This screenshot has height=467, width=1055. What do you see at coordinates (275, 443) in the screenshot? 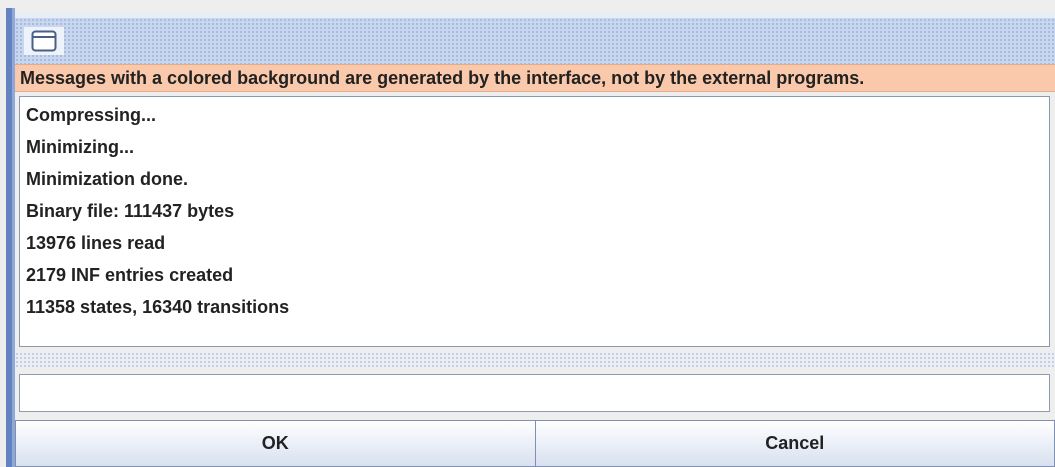
I see `ok-button: OK` at bounding box center [275, 443].